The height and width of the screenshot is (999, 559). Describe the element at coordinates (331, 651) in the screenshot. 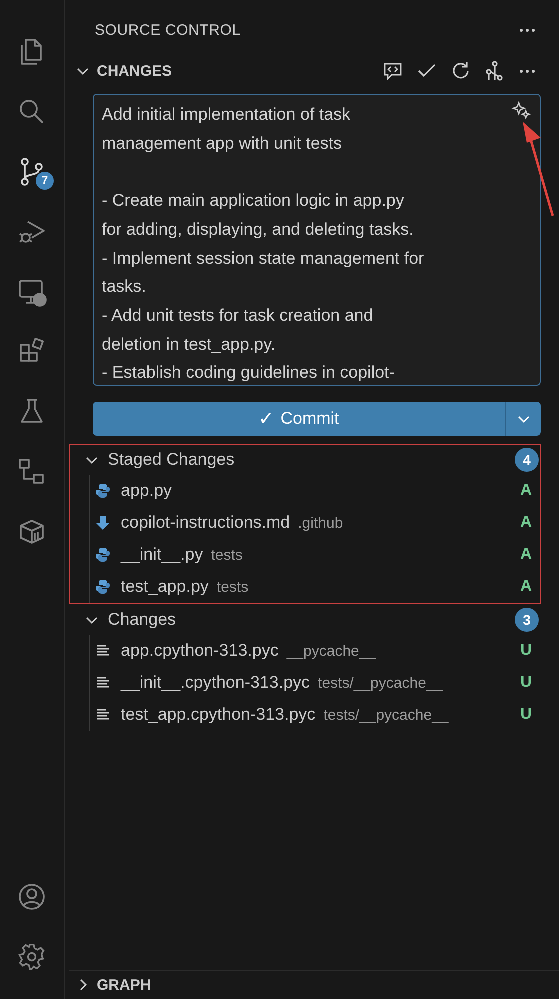

I see `file-folder: __pycache__` at that location.